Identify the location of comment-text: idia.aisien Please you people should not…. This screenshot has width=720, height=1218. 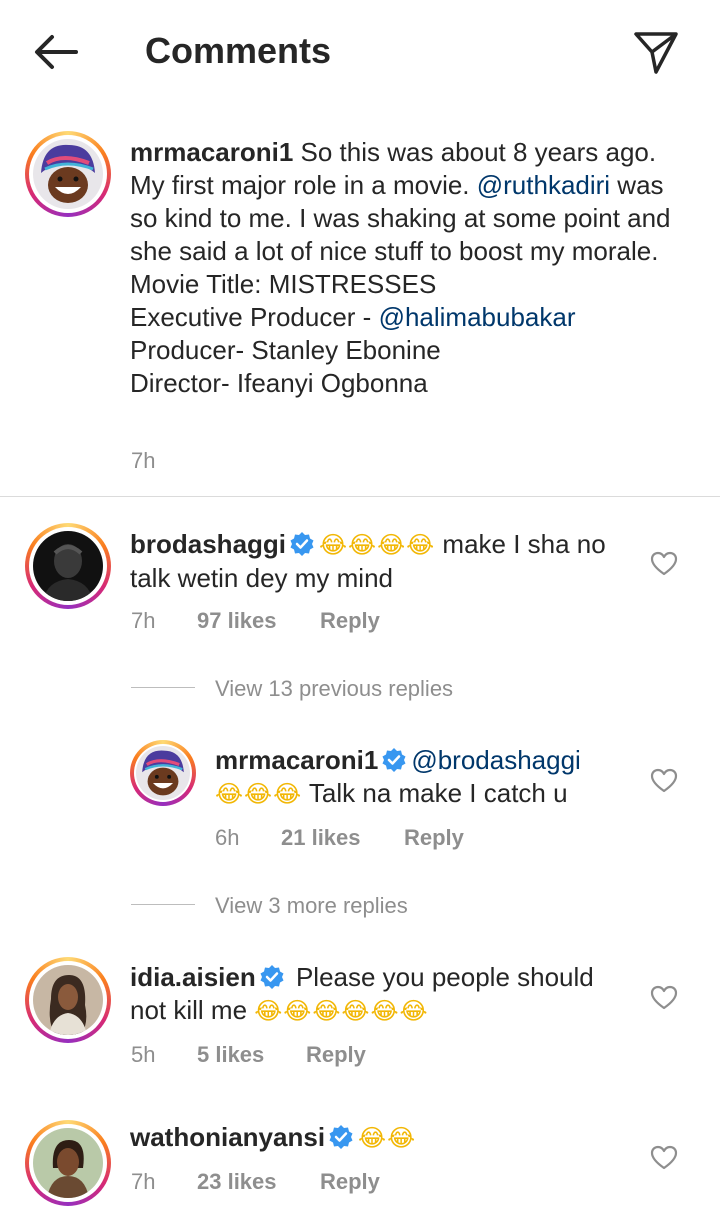
(380, 994).